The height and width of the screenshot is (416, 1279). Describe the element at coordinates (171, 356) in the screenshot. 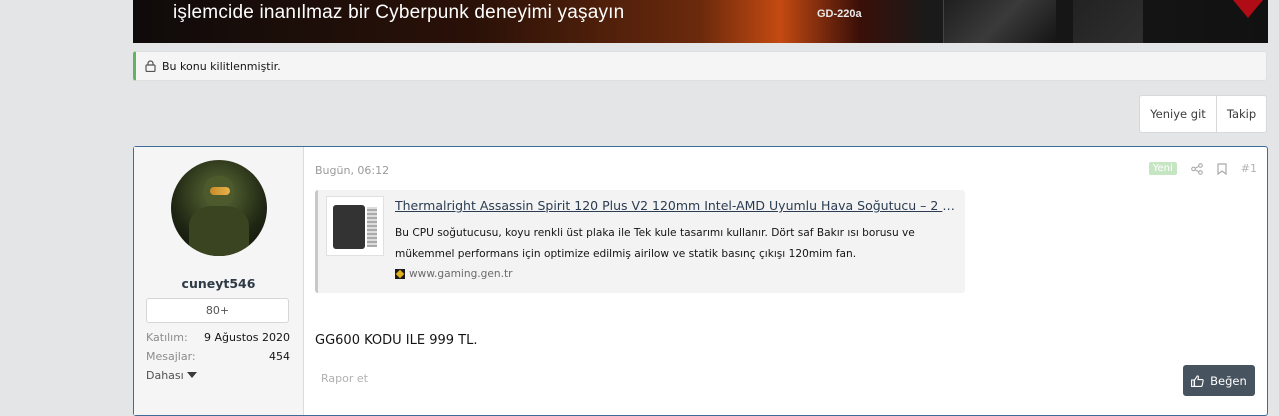

I see `stat-messages-label: Mesajlar:` at that location.